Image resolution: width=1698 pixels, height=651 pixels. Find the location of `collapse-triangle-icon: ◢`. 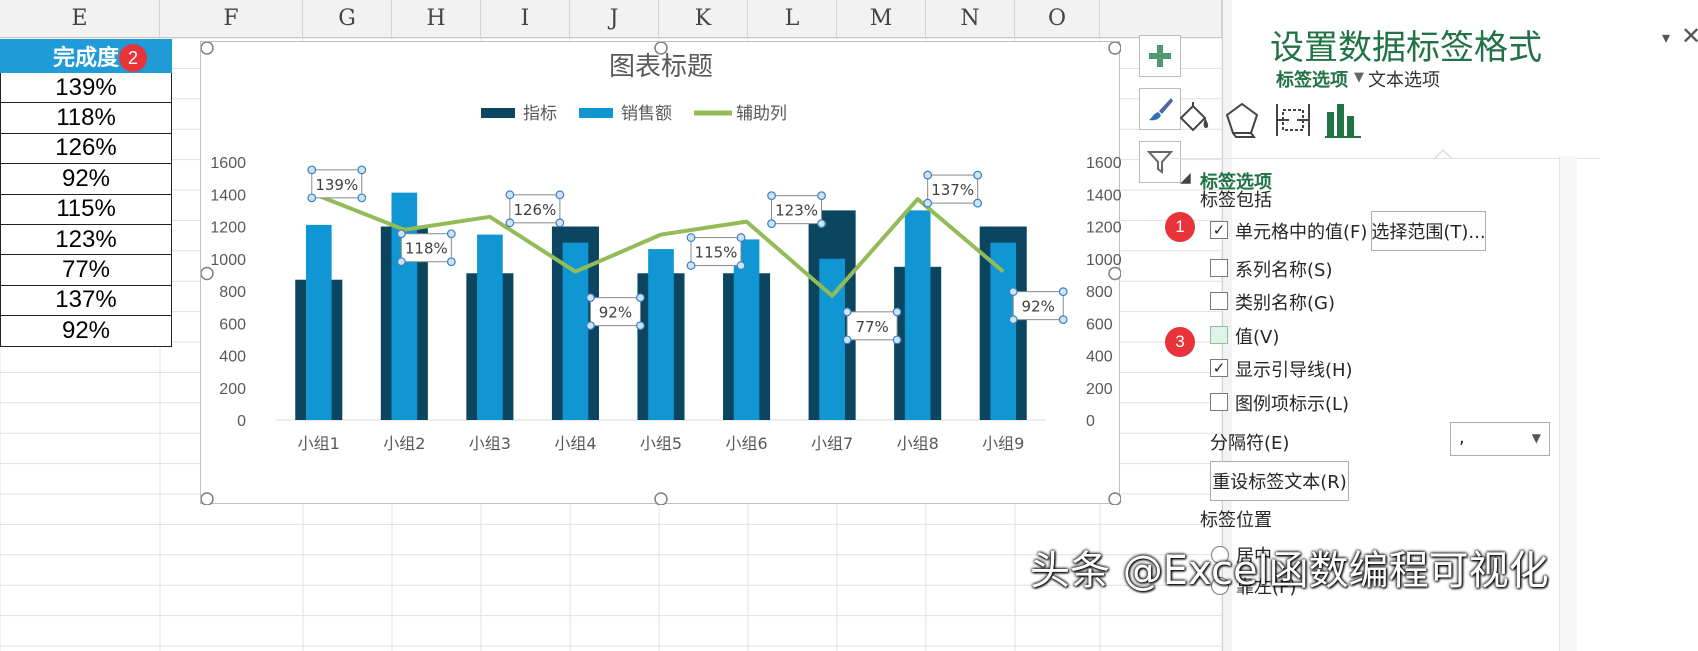

collapse-triangle-icon: ◢ is located at coordinates (1185, 178).